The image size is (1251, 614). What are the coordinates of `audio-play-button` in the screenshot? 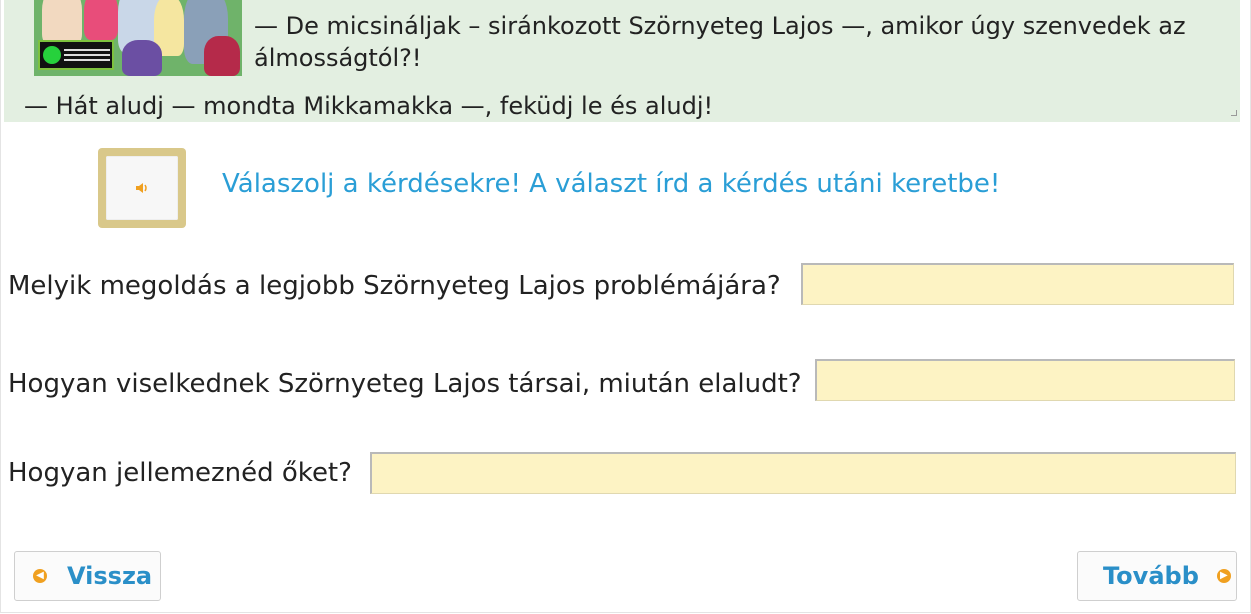 It's located at (142, 188).